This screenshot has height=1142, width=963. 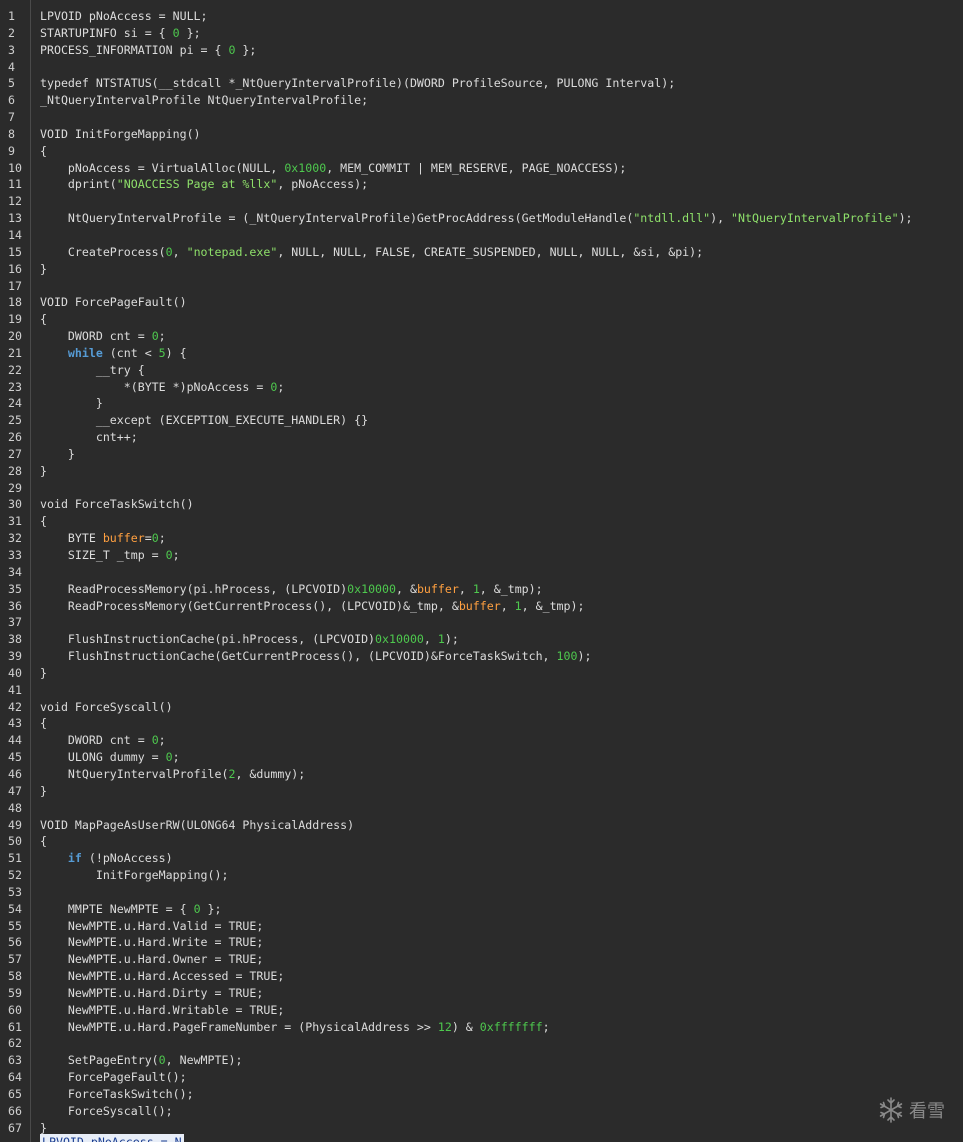 What do you see at coordinates (15, 959) in the screenshot?
I see `line-number: 57` at bounding box center [15, 959].